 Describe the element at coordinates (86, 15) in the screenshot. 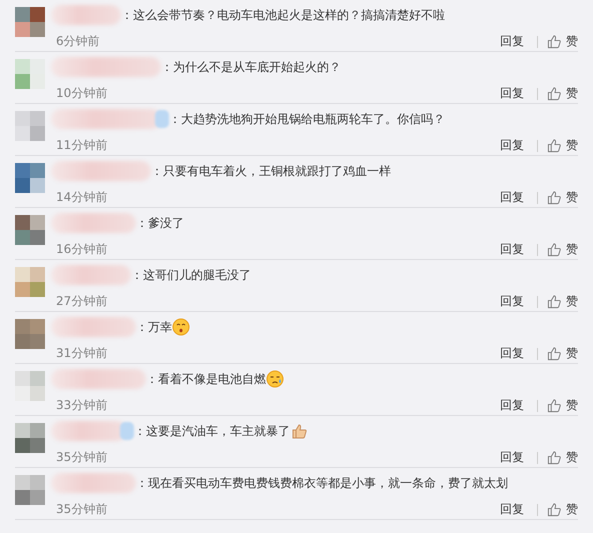

I see `blurred-username` at that location.